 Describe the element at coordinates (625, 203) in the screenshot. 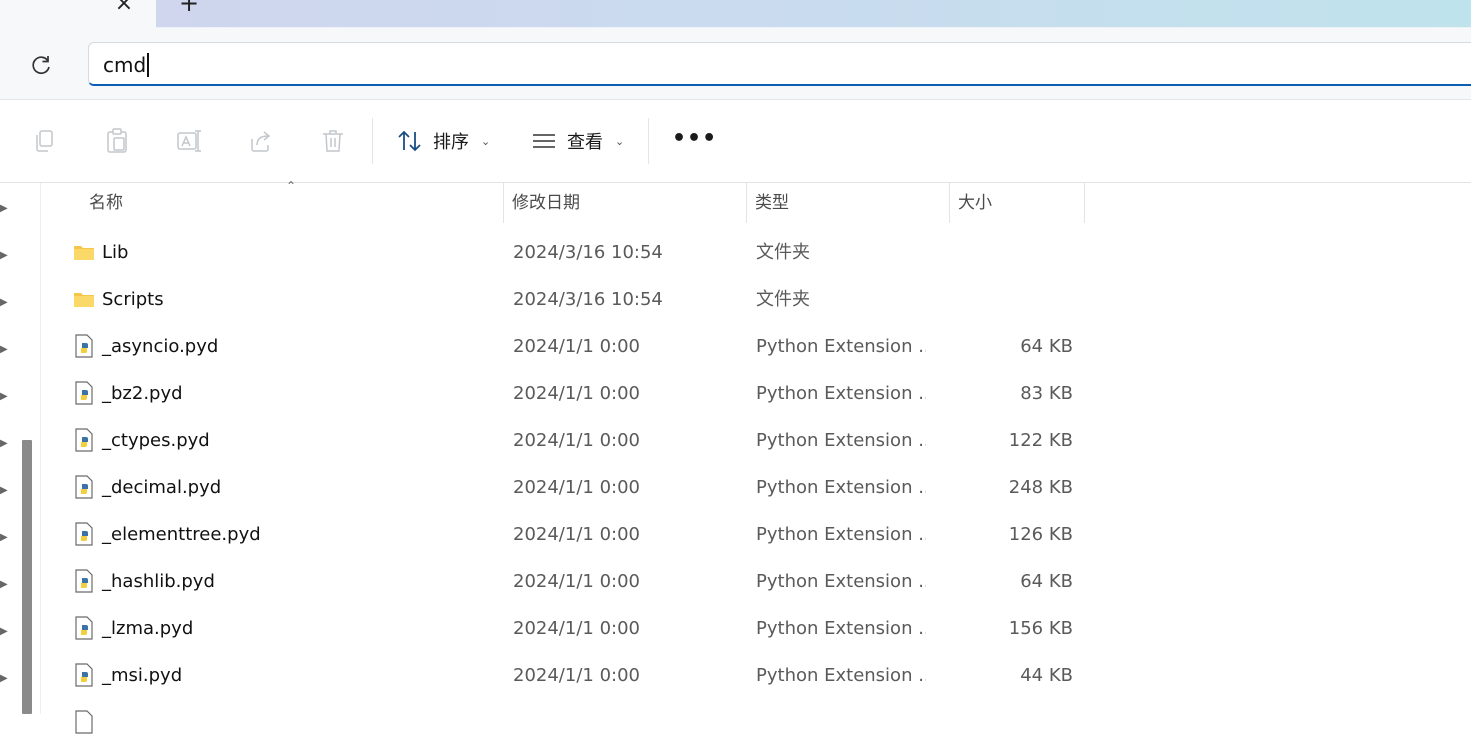

I see `column-header-modified: 修改日期` at that location.